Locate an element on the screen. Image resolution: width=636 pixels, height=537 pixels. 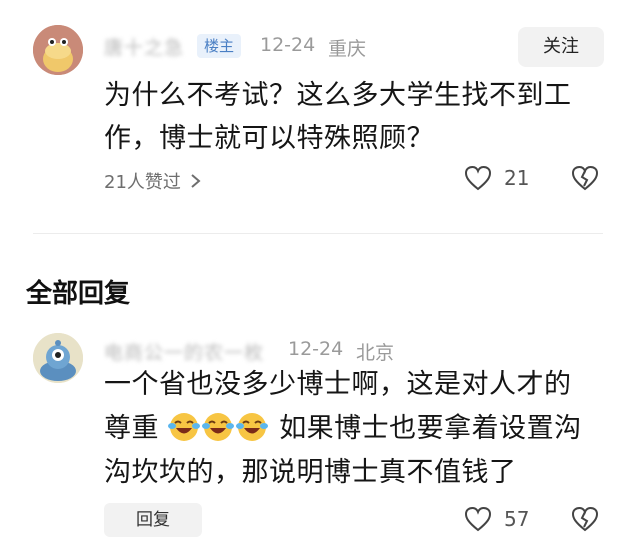
reply-button: 回复 is located at coordinates (153, 520).